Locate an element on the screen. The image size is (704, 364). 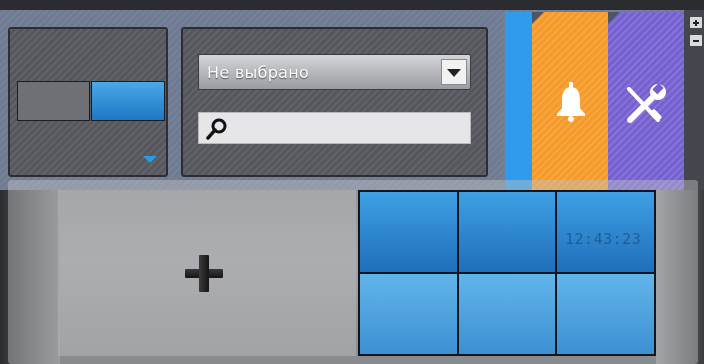
chevron-down-icon is located at coordinates (454, 73).